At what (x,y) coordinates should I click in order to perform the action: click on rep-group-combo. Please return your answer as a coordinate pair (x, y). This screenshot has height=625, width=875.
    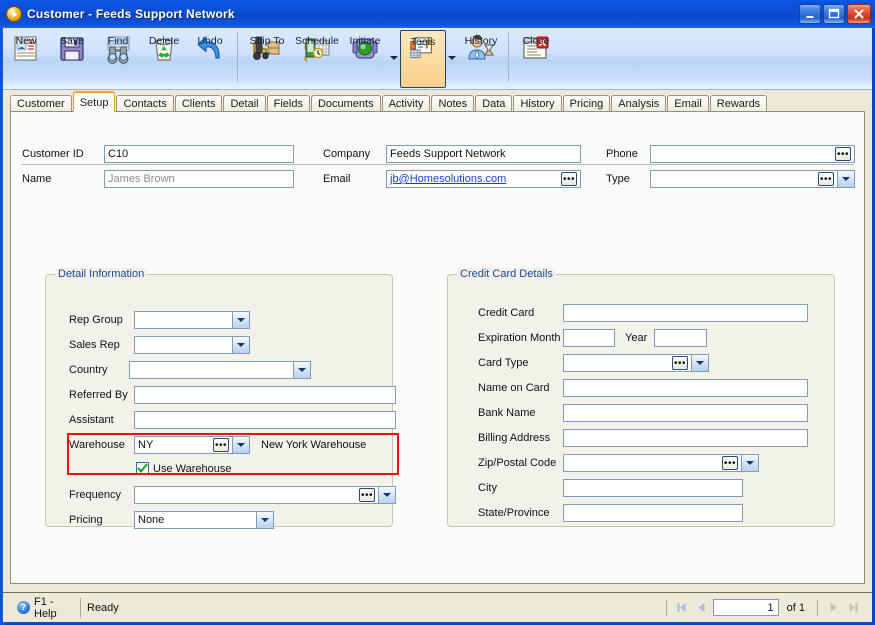
    Looking at the image, I should click on (192, 320).